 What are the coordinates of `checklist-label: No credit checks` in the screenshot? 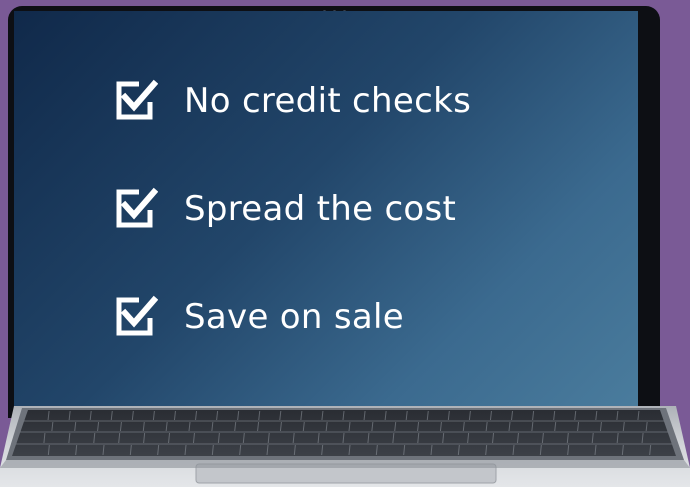 It's located at (328, 101).